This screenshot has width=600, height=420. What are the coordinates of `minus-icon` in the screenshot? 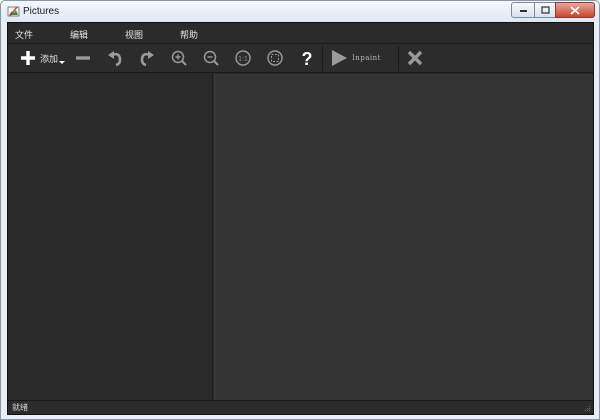 It's located at (83, 58).